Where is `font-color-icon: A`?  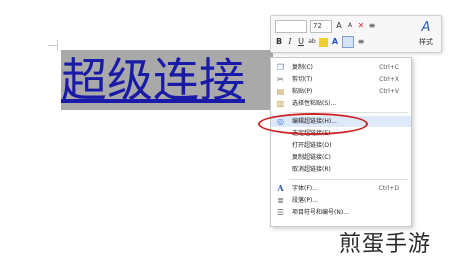
font-color-icon: A is located at coordinates (335, 42).